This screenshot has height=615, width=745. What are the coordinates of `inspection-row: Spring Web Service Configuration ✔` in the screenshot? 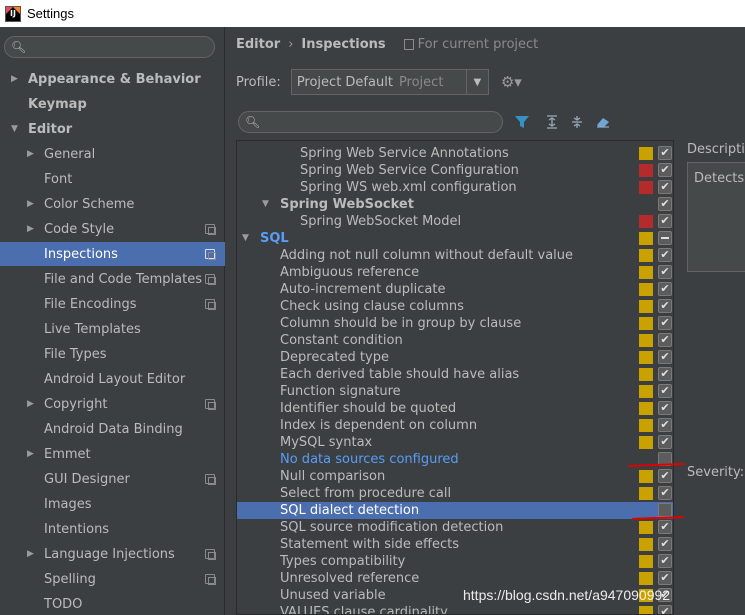 It's located at (455, 170).